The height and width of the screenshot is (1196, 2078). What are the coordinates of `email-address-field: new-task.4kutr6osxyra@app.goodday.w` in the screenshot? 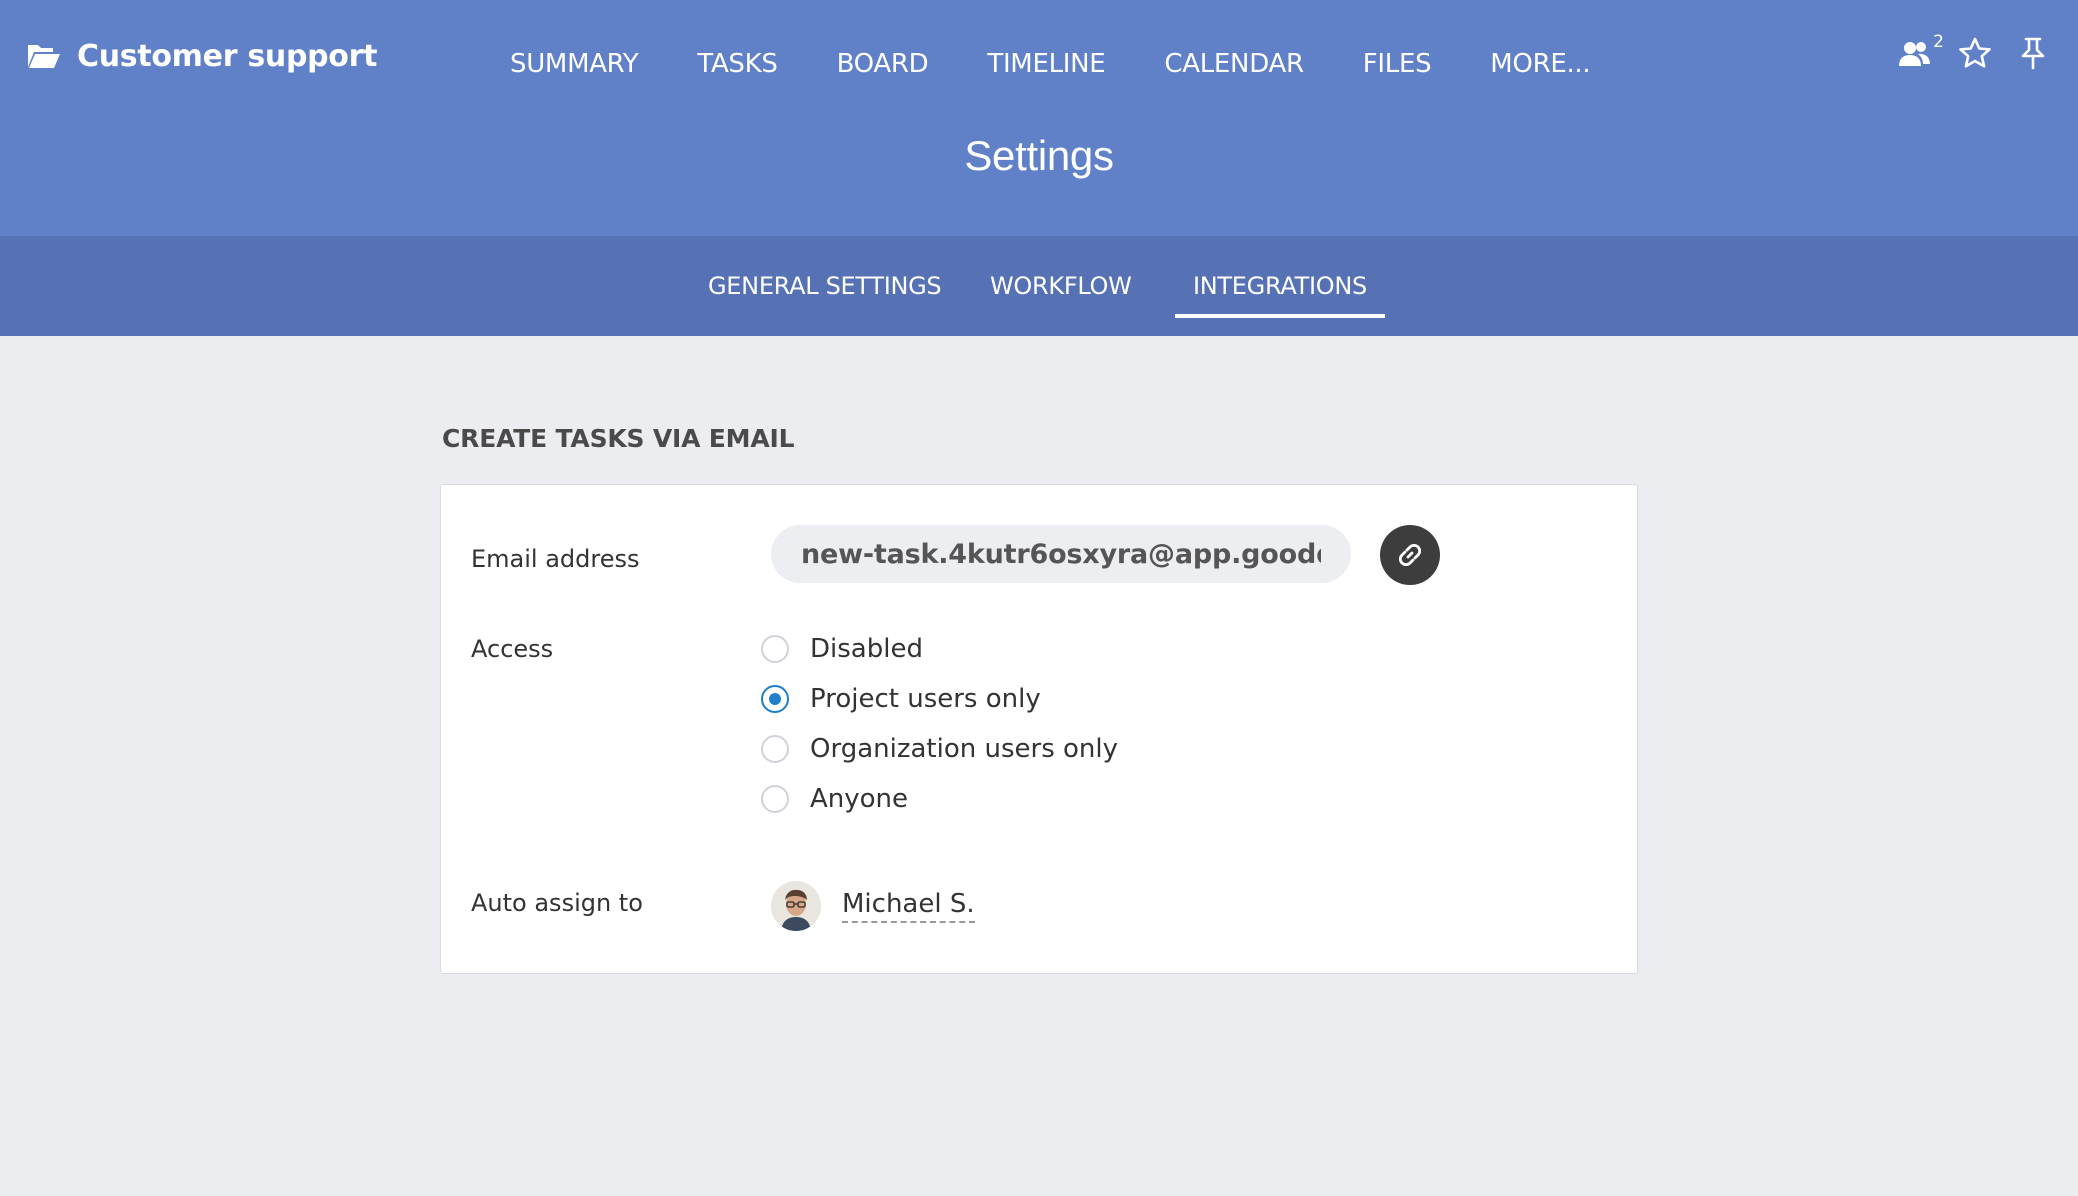 It's located at (1061, 554).